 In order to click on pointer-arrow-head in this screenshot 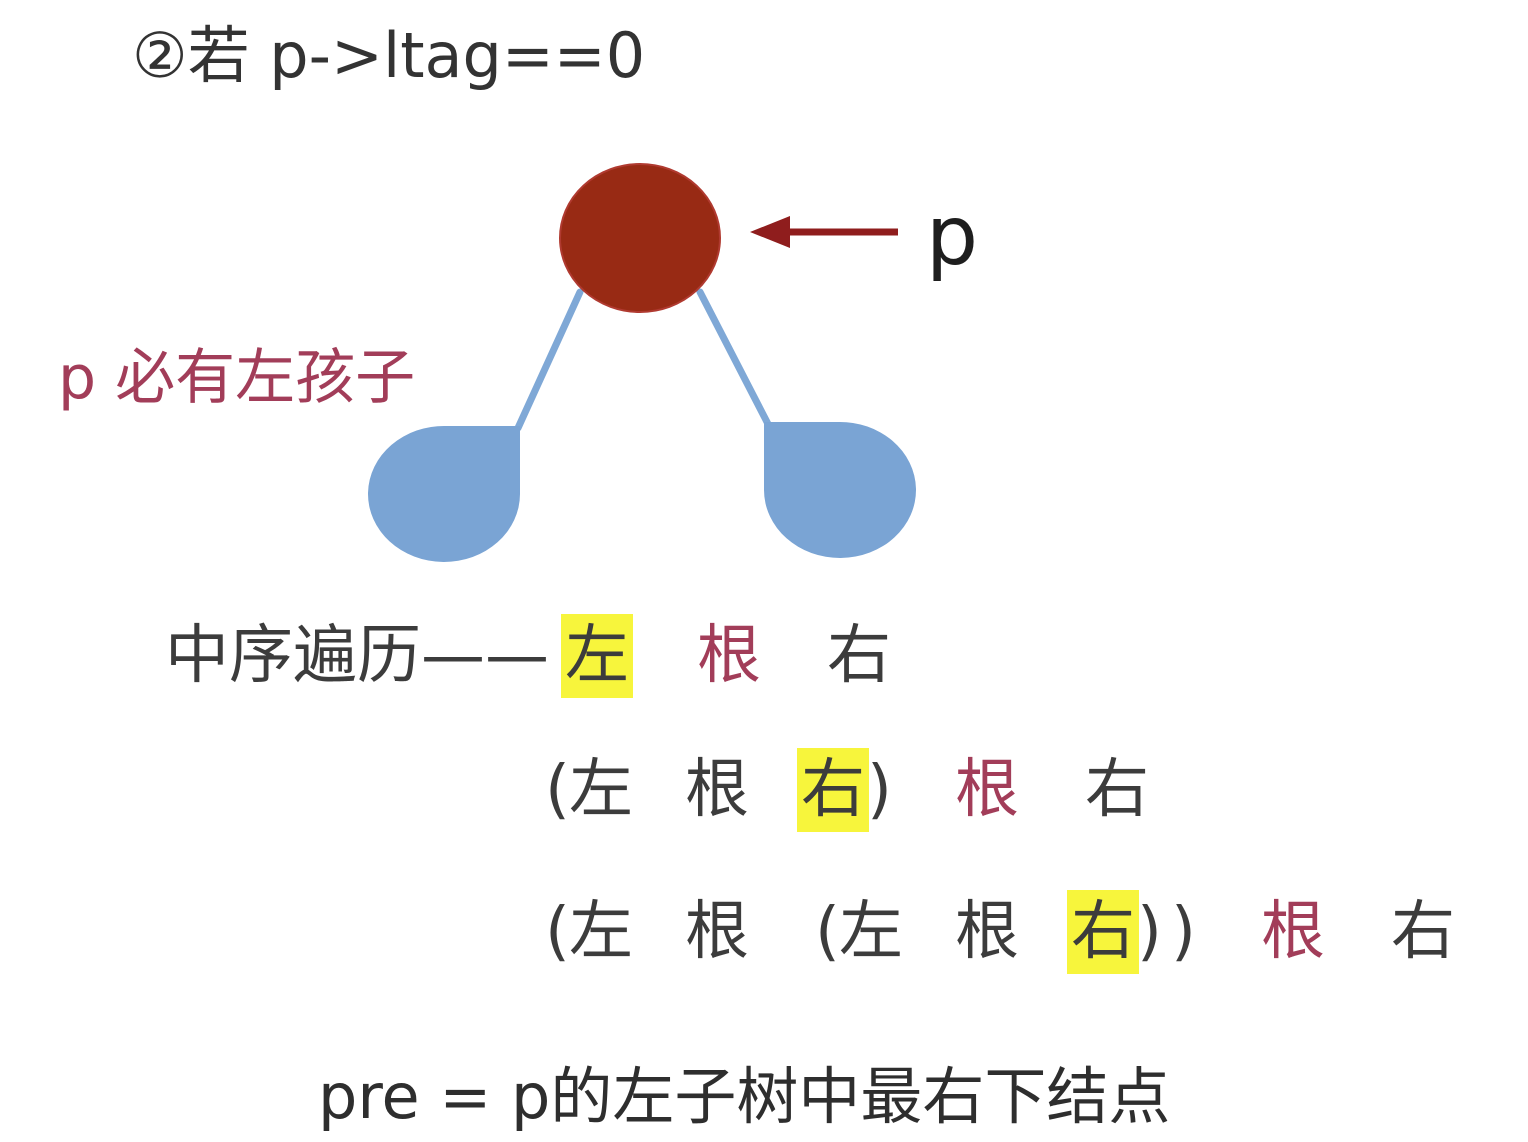, I will do `click(770, 232)`.